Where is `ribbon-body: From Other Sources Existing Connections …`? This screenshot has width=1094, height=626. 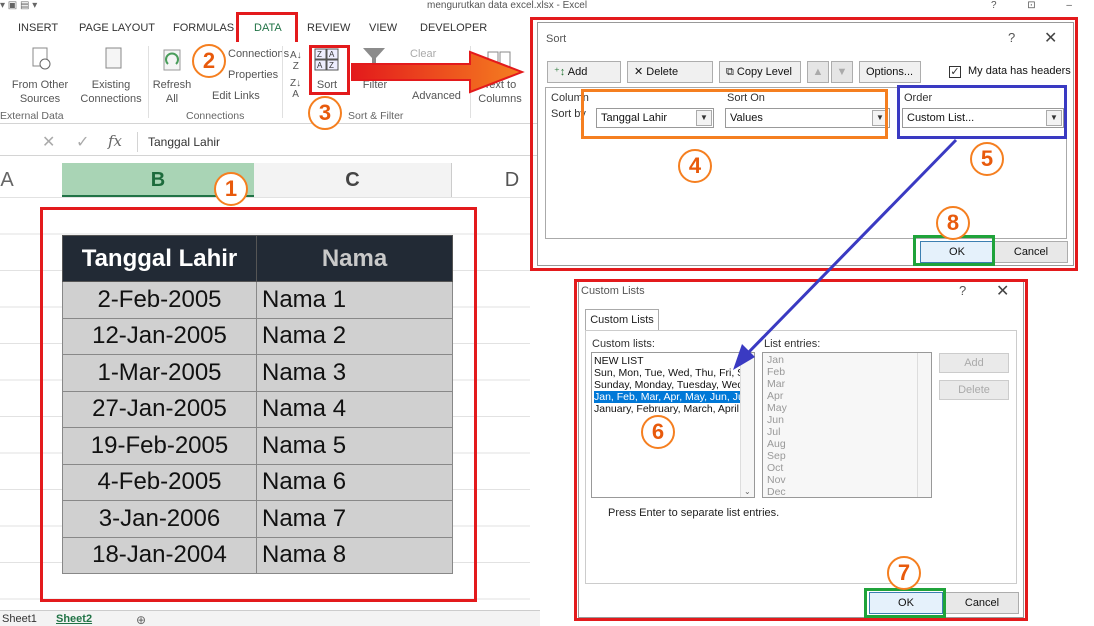
ribbon-body: From Other Sources Existing Connections … is located at coordinates (270, 83).